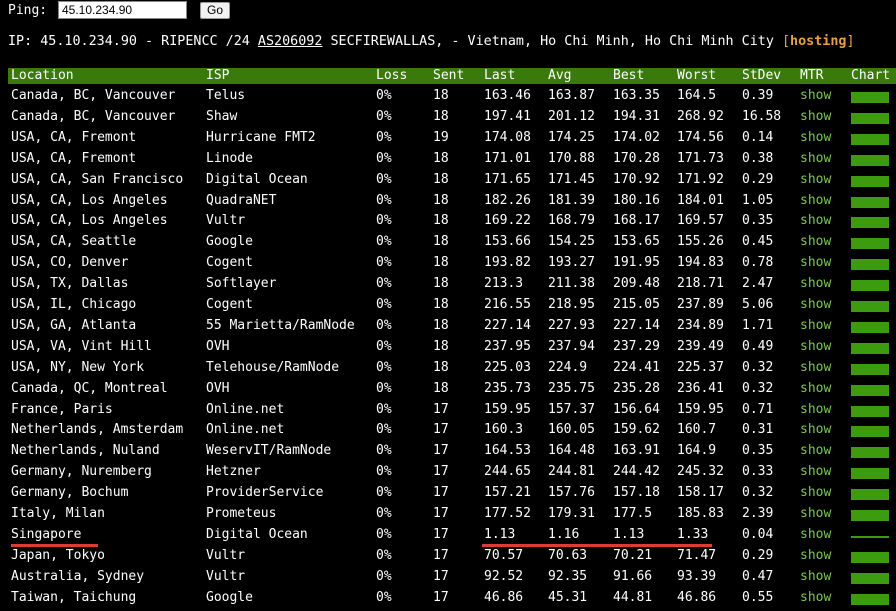 The height and width of the screenshot is (611, 896). I want to click on best-cell: 168.17, so click(636, 221).